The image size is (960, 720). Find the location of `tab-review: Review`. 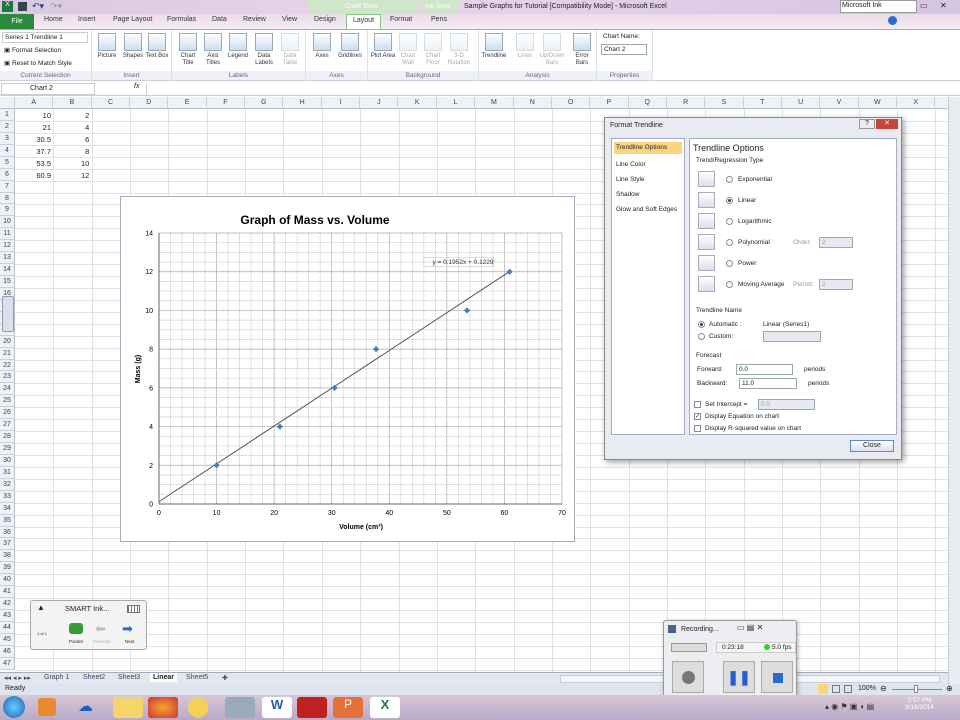

tab-review: Review is located at coordinates (254, 19).